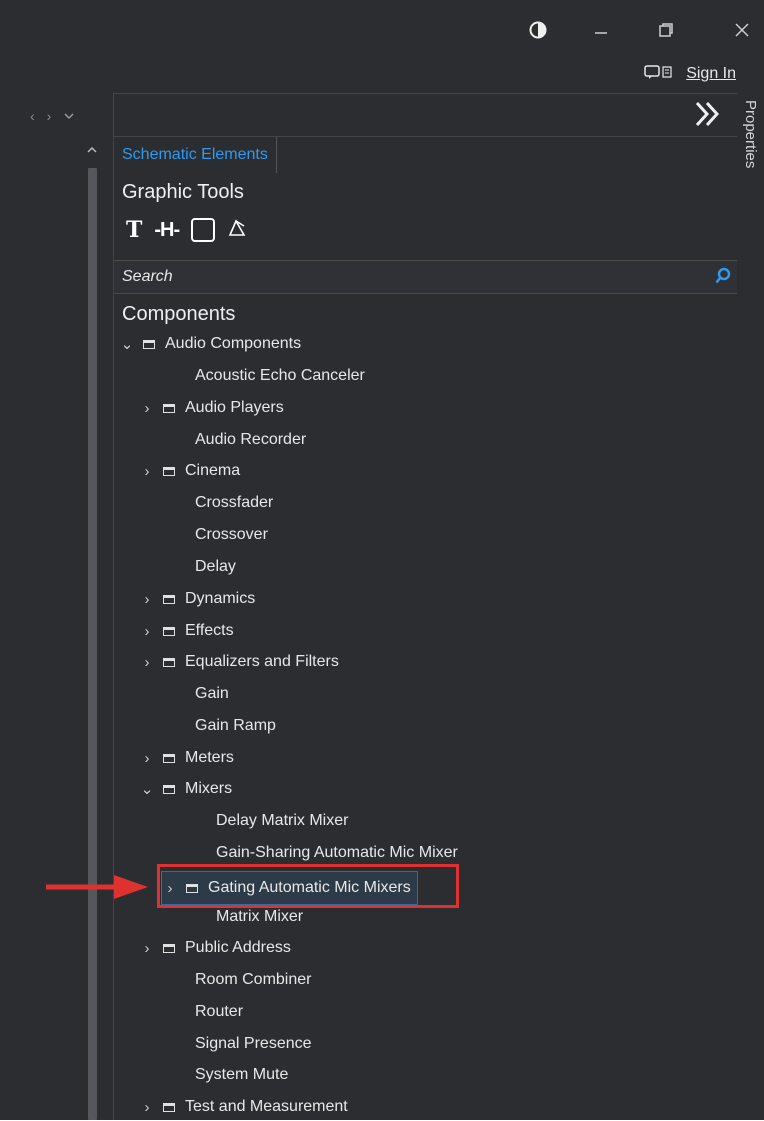  I want to click on tree-label: Audio Recorder, so click(251, 439).